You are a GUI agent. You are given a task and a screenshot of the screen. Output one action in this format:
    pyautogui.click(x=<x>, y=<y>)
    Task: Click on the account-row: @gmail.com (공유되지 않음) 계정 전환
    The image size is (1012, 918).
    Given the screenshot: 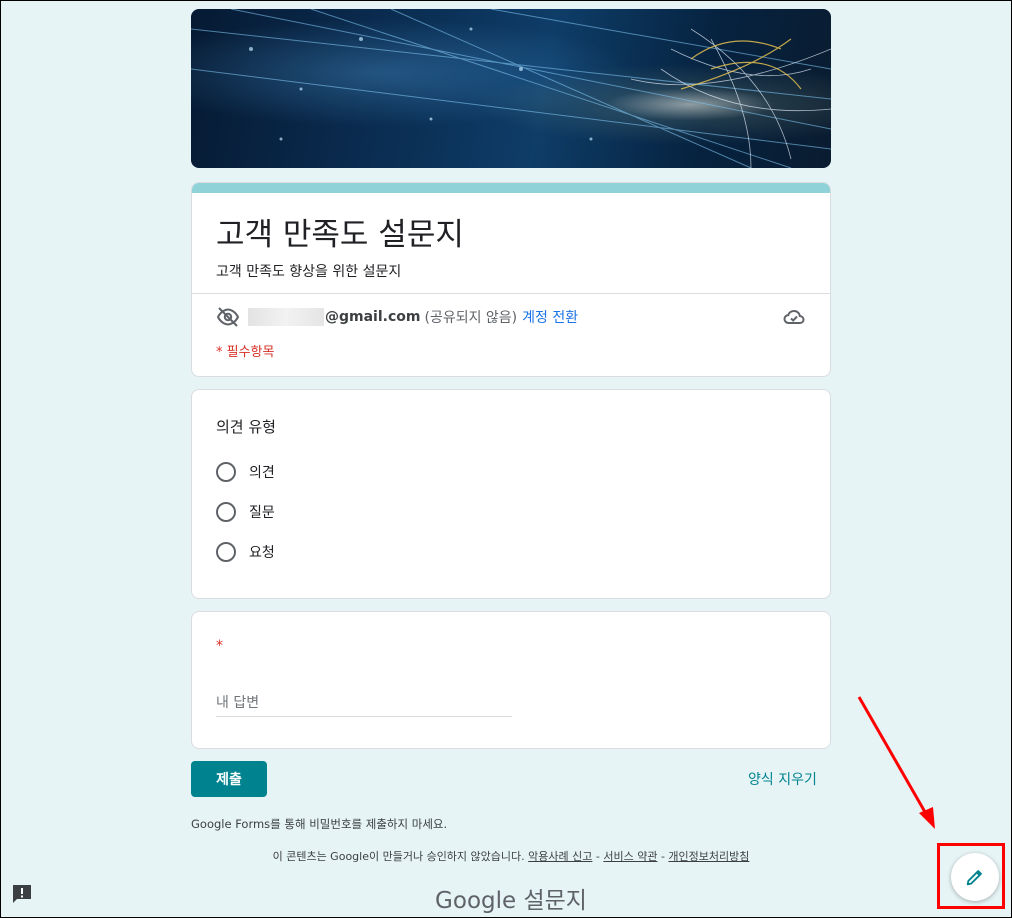 What is the action you would take?
    pyautogui.click(x=511, y=317)
    